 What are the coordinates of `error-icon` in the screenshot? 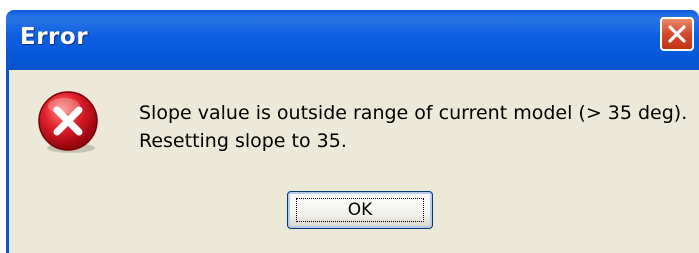 It's located at (68, 122).